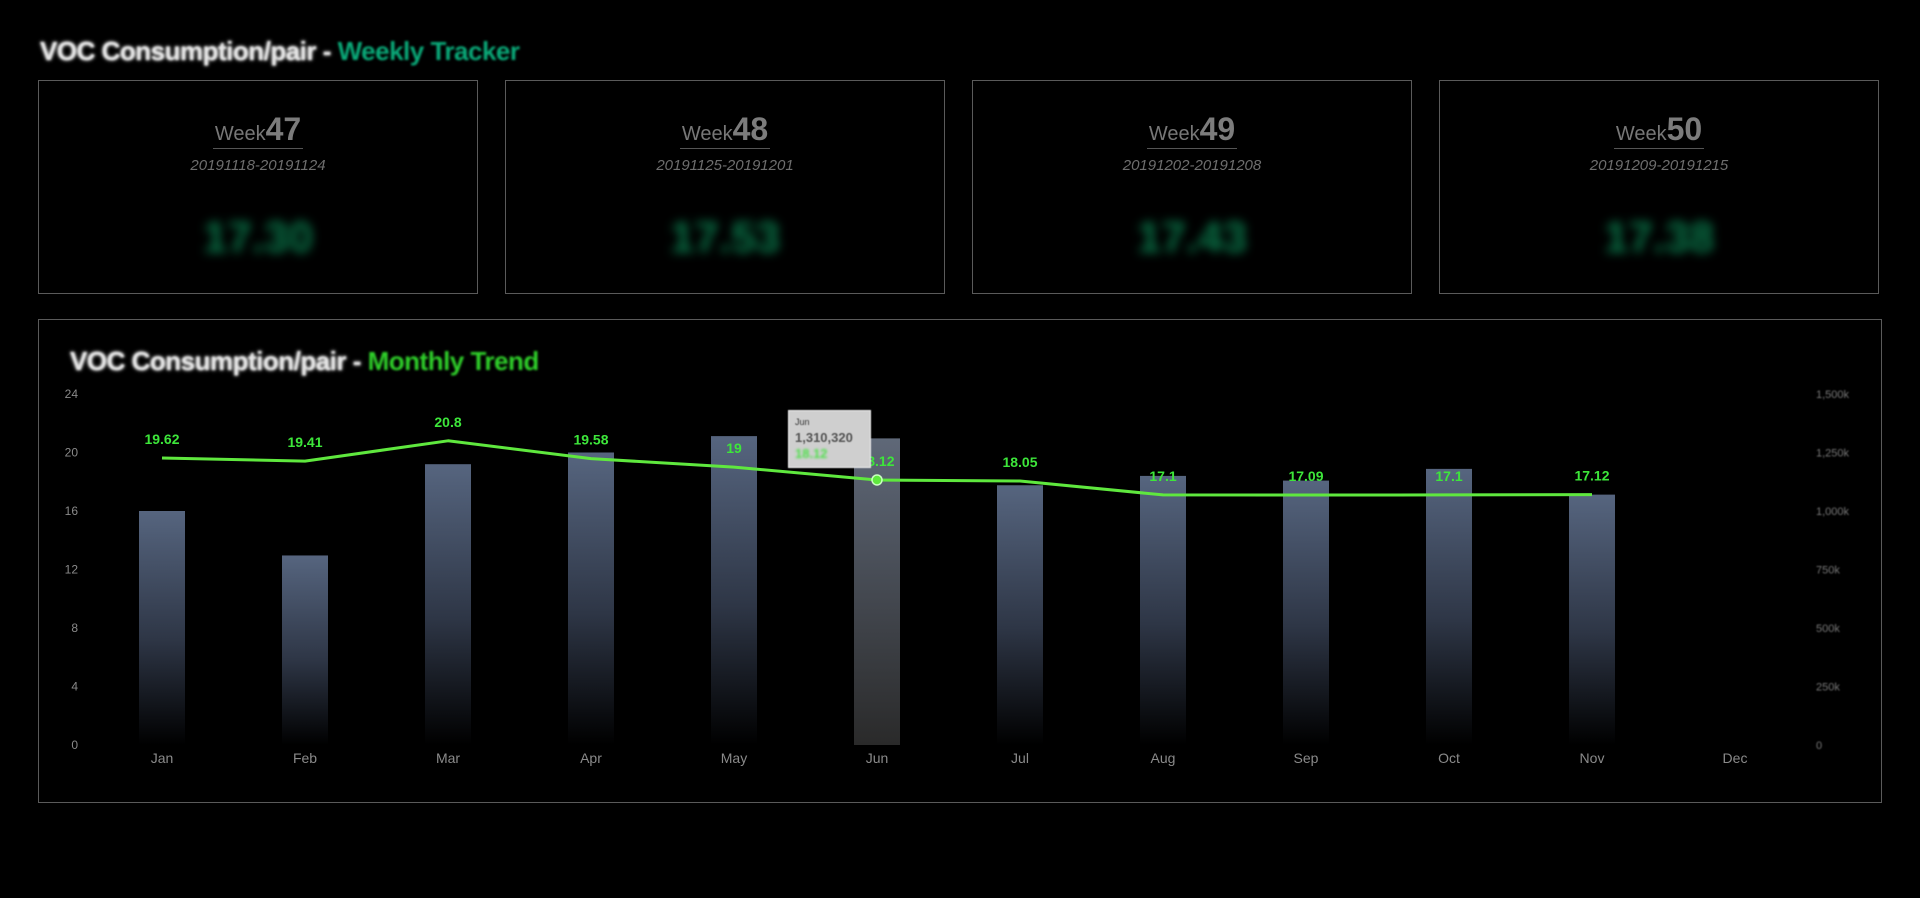 Image resolution: width=1920 pixels, height=898 pixels. I want to click on data-label: 18.05, so click(1019, 462).